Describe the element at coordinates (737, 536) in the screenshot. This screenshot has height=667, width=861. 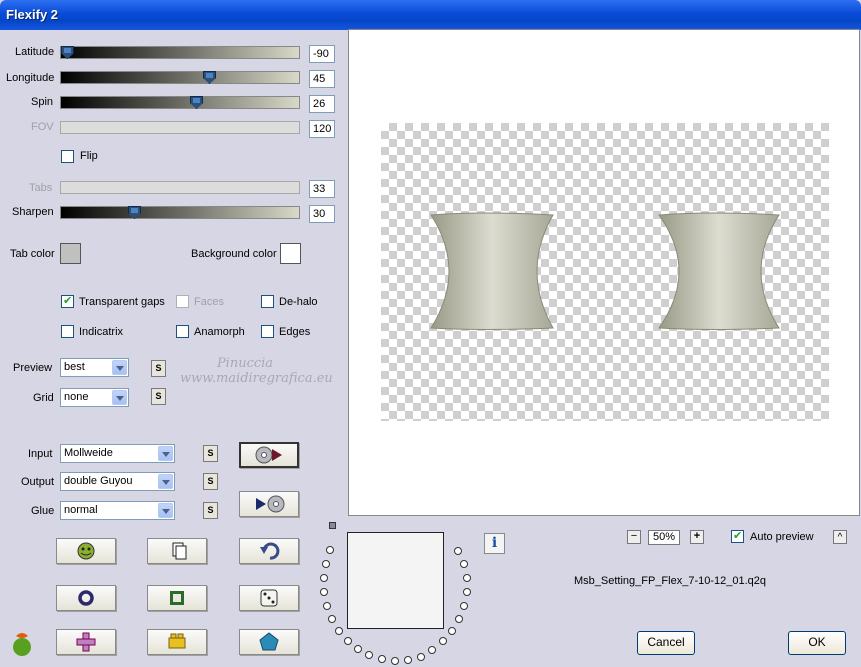
I see `auto-preview-checkbox` at that location.